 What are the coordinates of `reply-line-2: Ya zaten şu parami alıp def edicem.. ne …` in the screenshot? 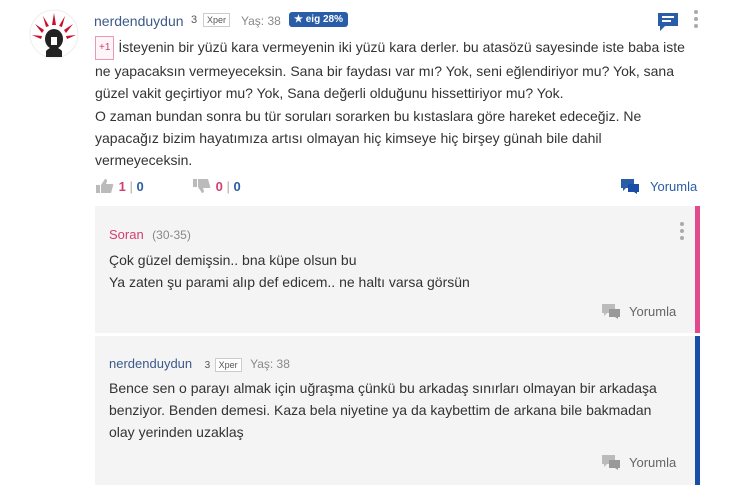 It's located at (289, 282).